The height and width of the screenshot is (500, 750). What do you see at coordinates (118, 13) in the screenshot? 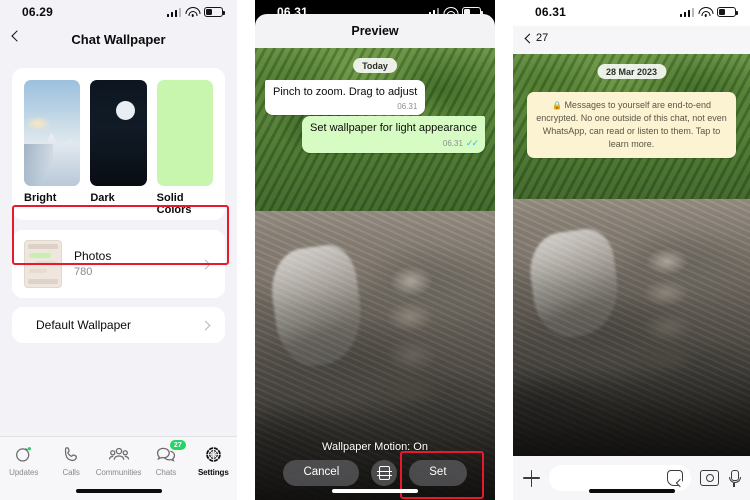
I see `status-bar: 06.29` at bounding box center [118, 13].